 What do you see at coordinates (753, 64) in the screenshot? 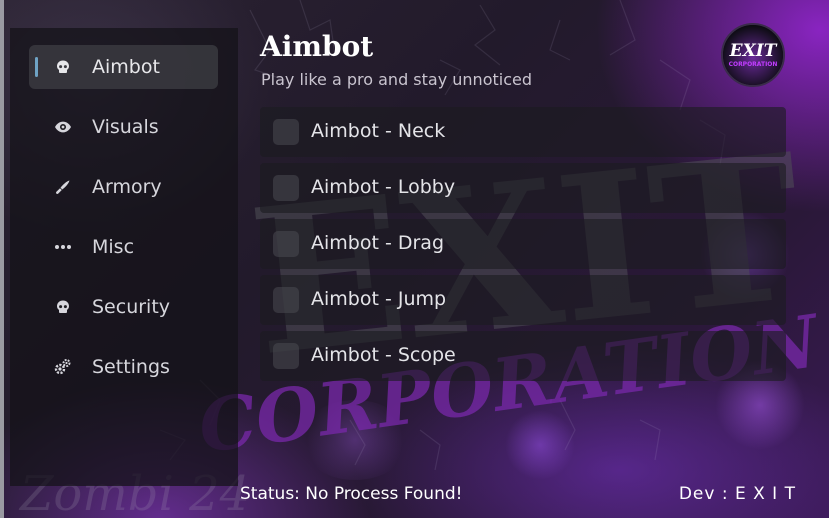
I see `logo-subtext: CORPORATION` at bounding box center [753, 64].